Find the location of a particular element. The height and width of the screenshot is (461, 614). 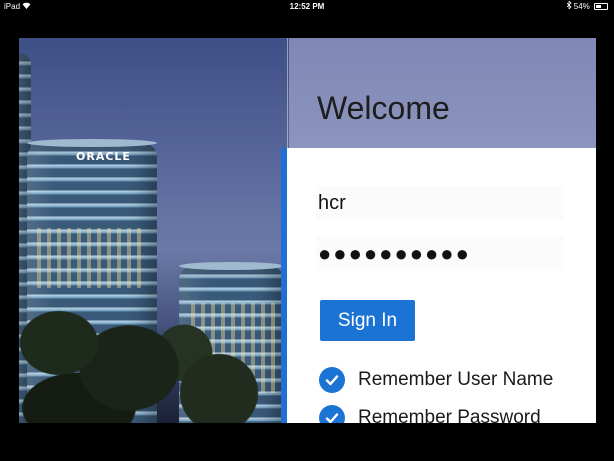

status-right: 54% is located at coordinates (587, 7).